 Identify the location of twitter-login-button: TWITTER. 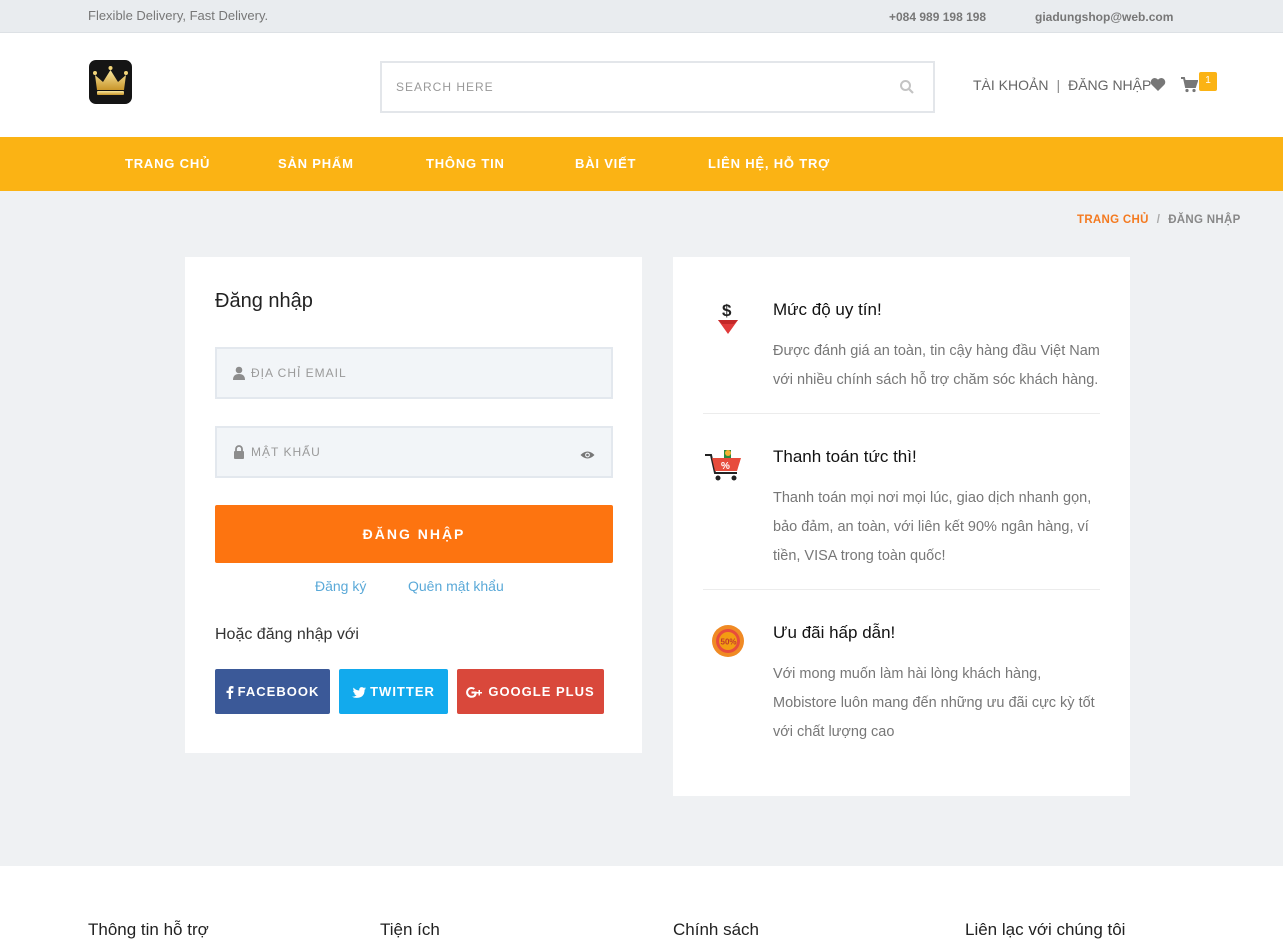
(393, 691).